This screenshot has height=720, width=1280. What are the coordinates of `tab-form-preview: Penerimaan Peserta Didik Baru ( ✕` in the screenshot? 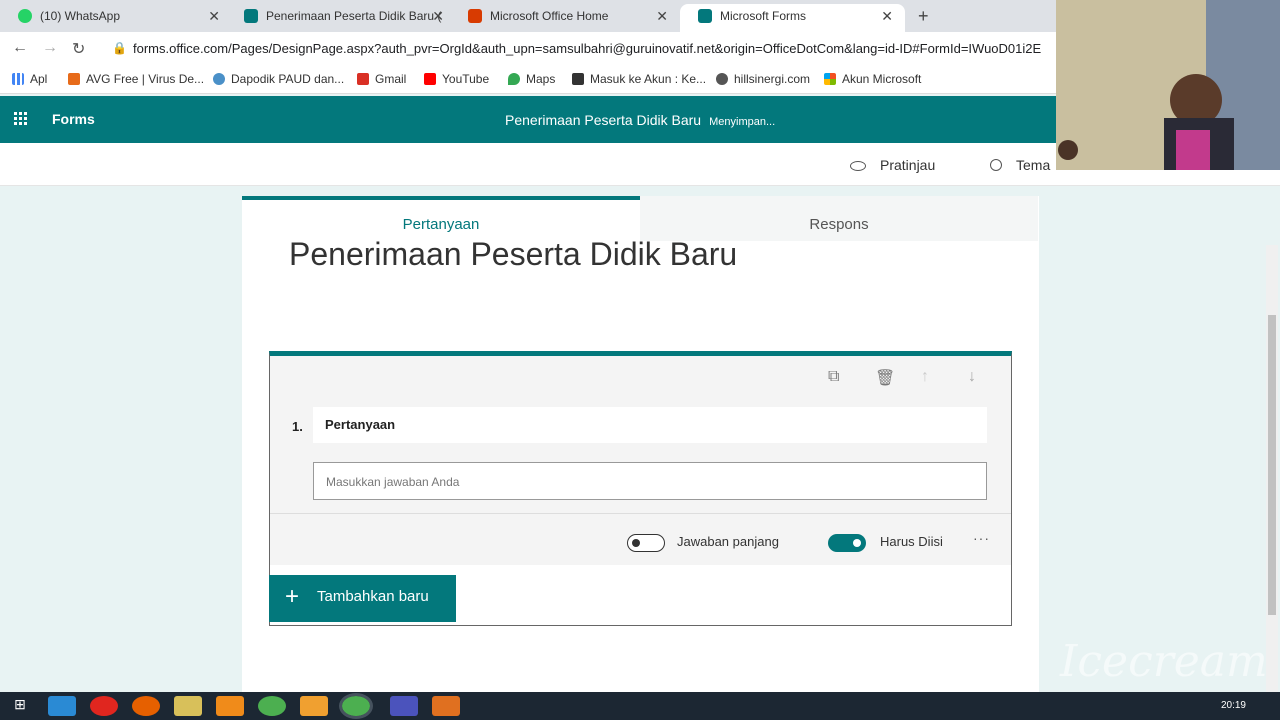 It's located at (341, 18).